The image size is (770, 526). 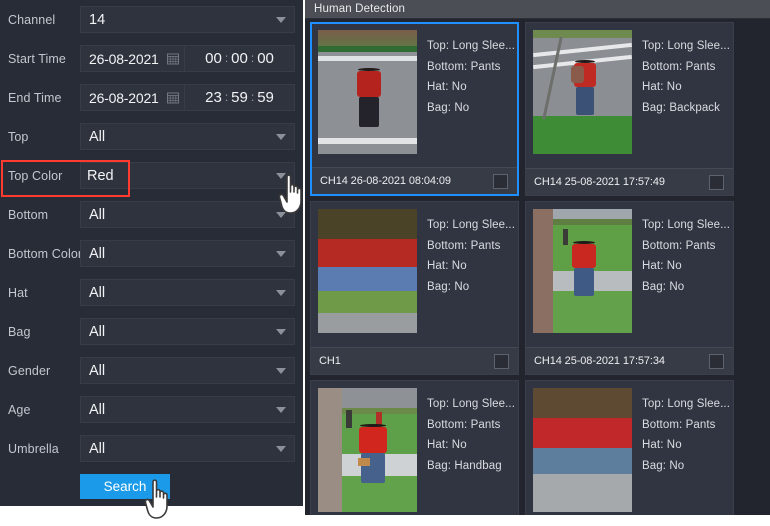 I want to click on time-h: 00, so click(x=213, y=58).